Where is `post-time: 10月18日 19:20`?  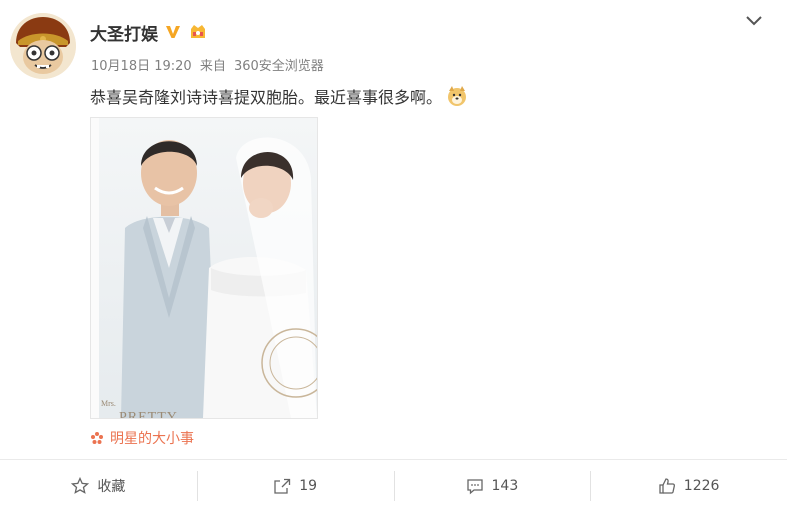
post-time: 10月18日 19:20 is located at coordinates (141, 66).